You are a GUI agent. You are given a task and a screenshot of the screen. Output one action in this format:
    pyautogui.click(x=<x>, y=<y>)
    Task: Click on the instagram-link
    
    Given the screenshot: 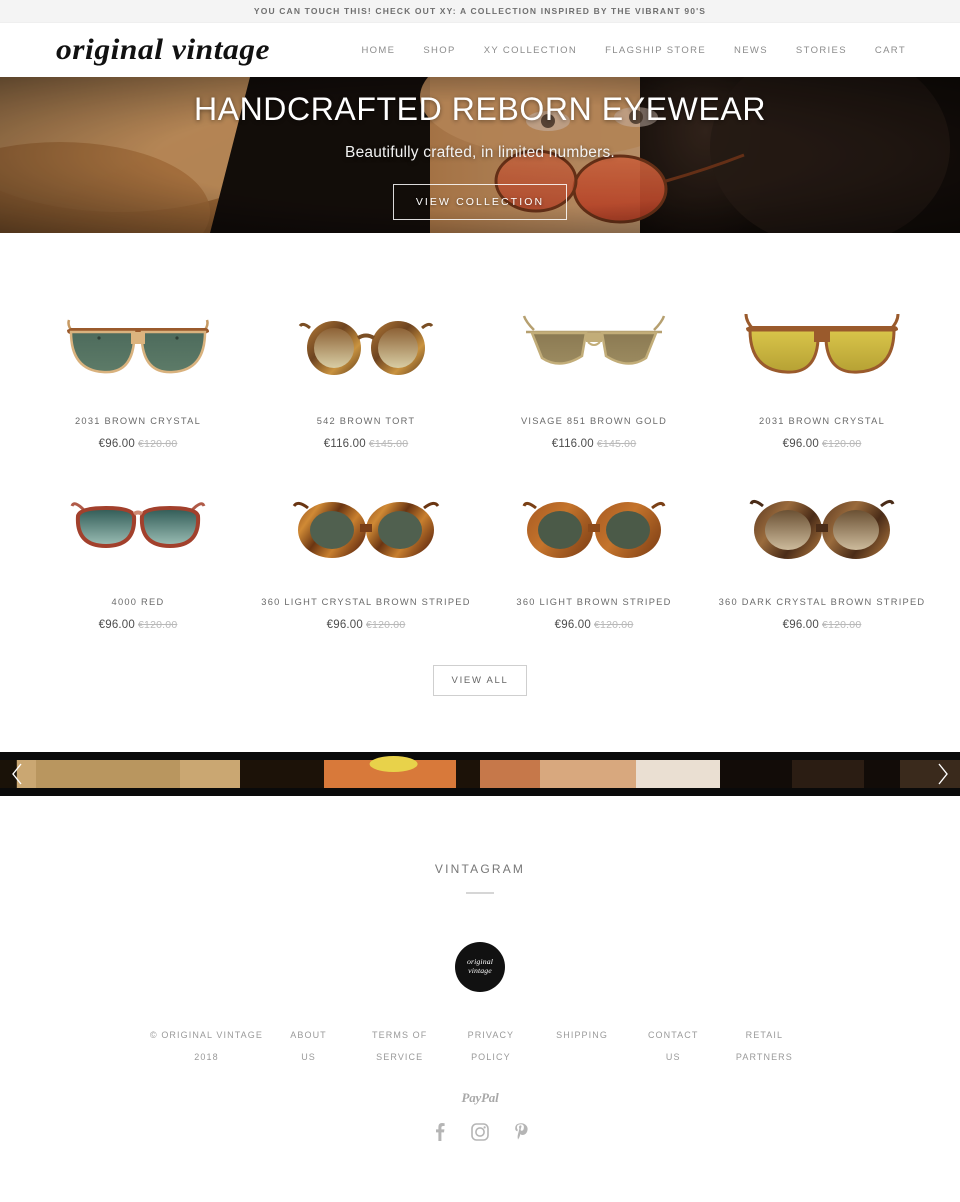 What is the action you would take?
    pyautogui.click(x=480, y=1135)
    